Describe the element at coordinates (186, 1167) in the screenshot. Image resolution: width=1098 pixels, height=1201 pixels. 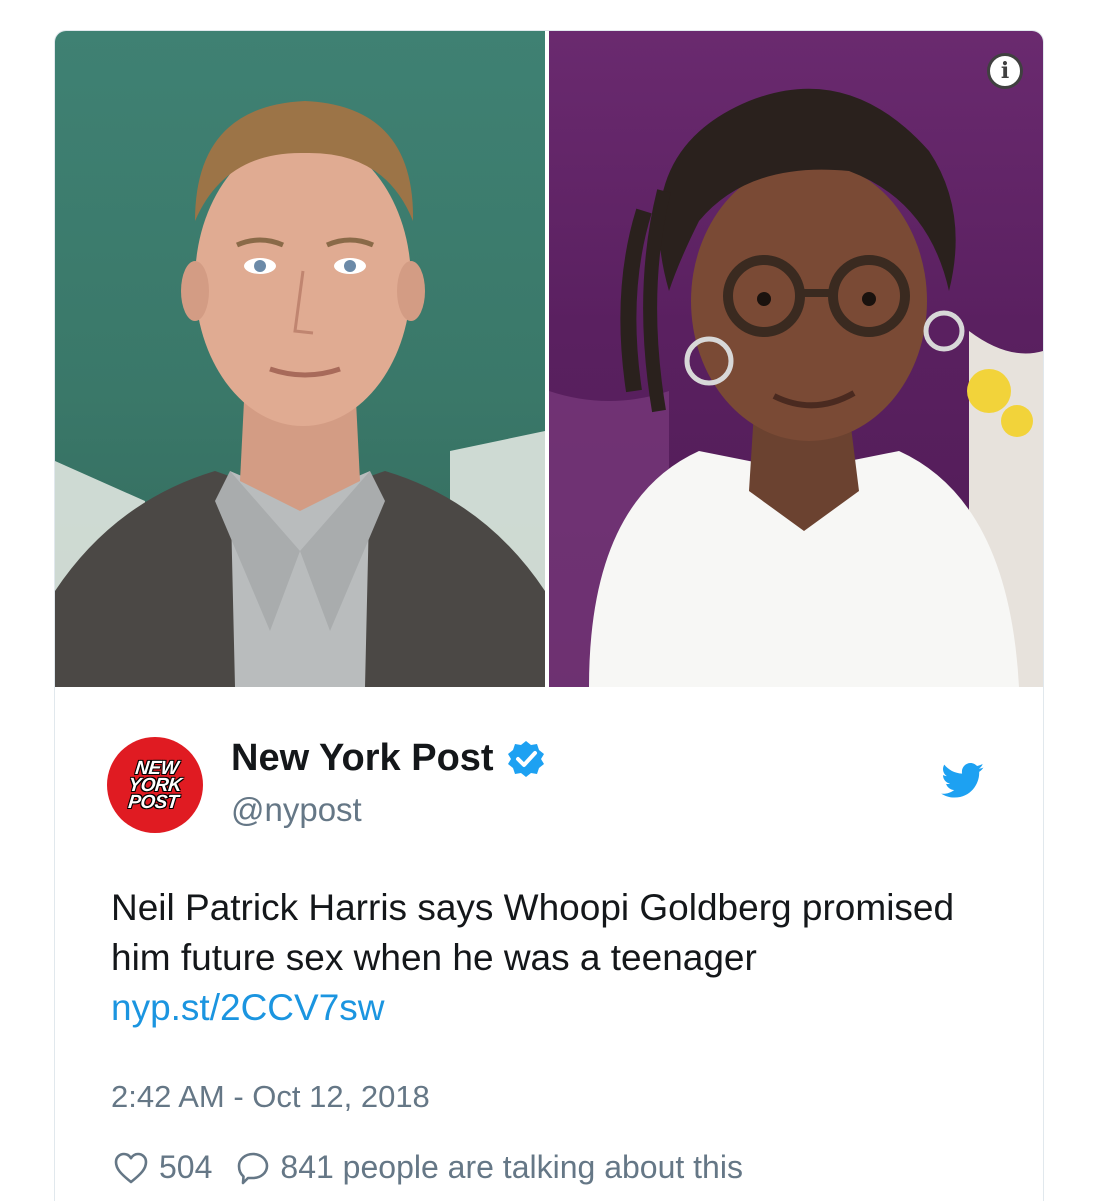
I see `like-count: 504` at that location.